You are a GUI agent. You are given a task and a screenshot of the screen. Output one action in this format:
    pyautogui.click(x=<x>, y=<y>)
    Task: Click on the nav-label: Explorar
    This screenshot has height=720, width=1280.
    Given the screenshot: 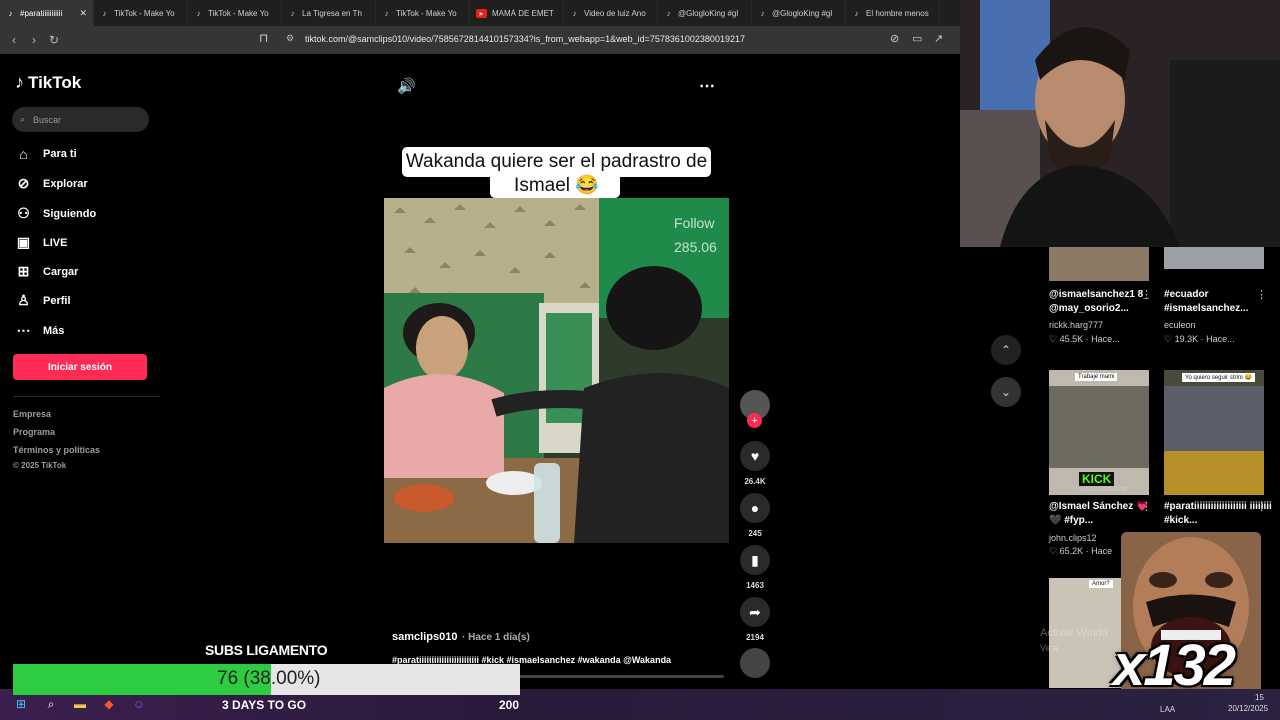 What is the action you would take?
    pyautogui.click(x=65, y=183)
    